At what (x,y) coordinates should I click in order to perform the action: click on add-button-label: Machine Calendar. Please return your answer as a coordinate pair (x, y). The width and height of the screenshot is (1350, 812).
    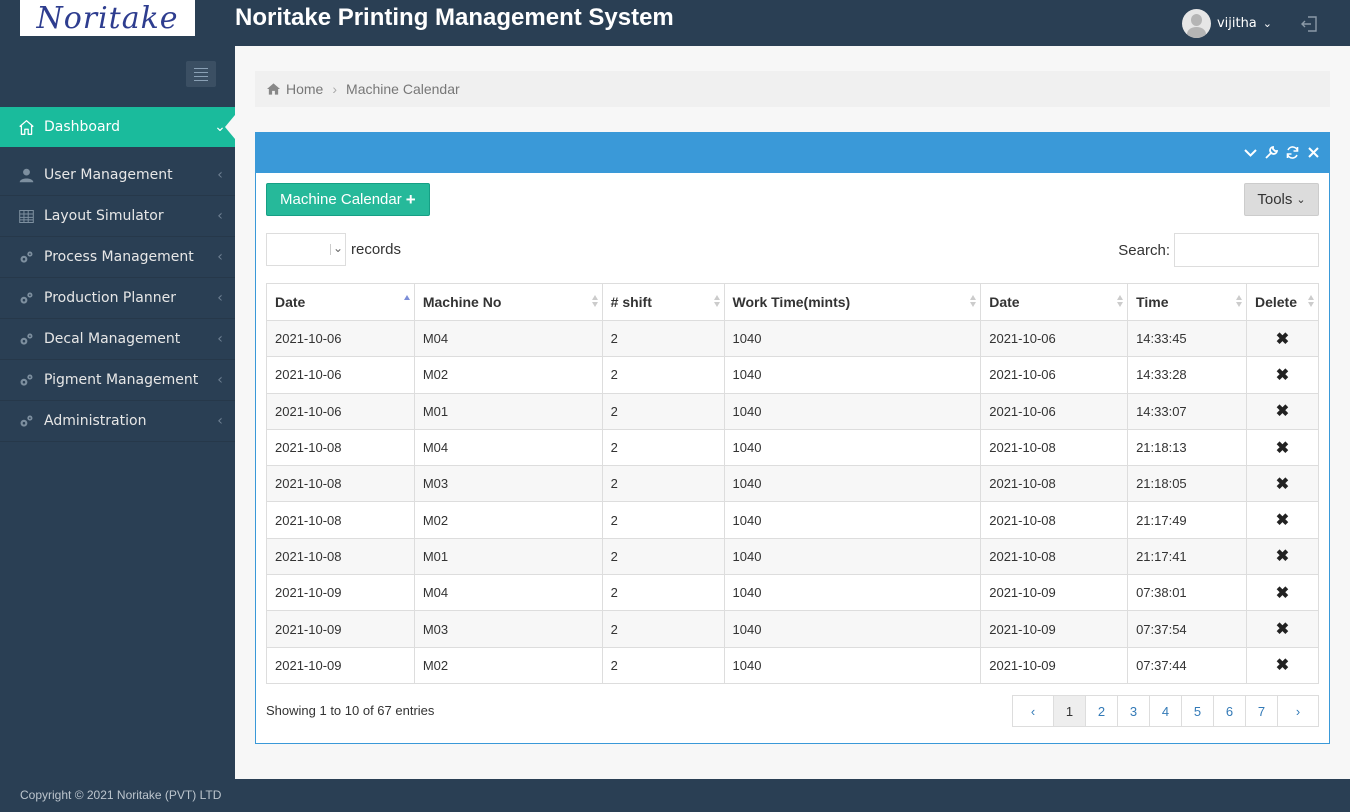
    Looking at the image, I should click on (341, 199).